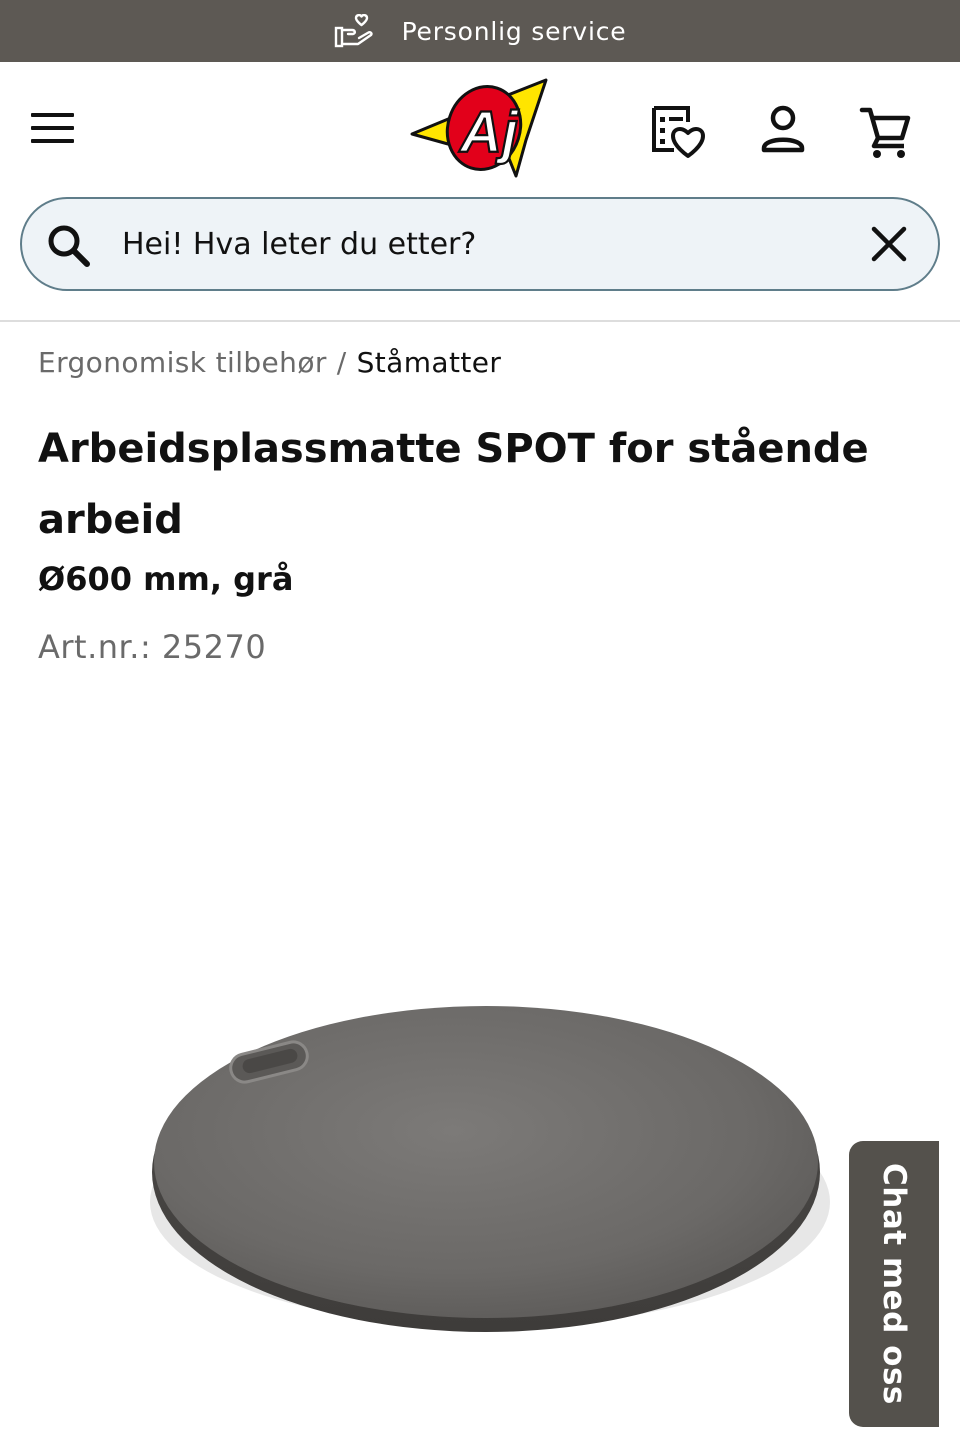  What do you see at coordinates (53, 128) in the screenshot?
I see `hamburger-menu-icon` at bounding box center [53, 128].